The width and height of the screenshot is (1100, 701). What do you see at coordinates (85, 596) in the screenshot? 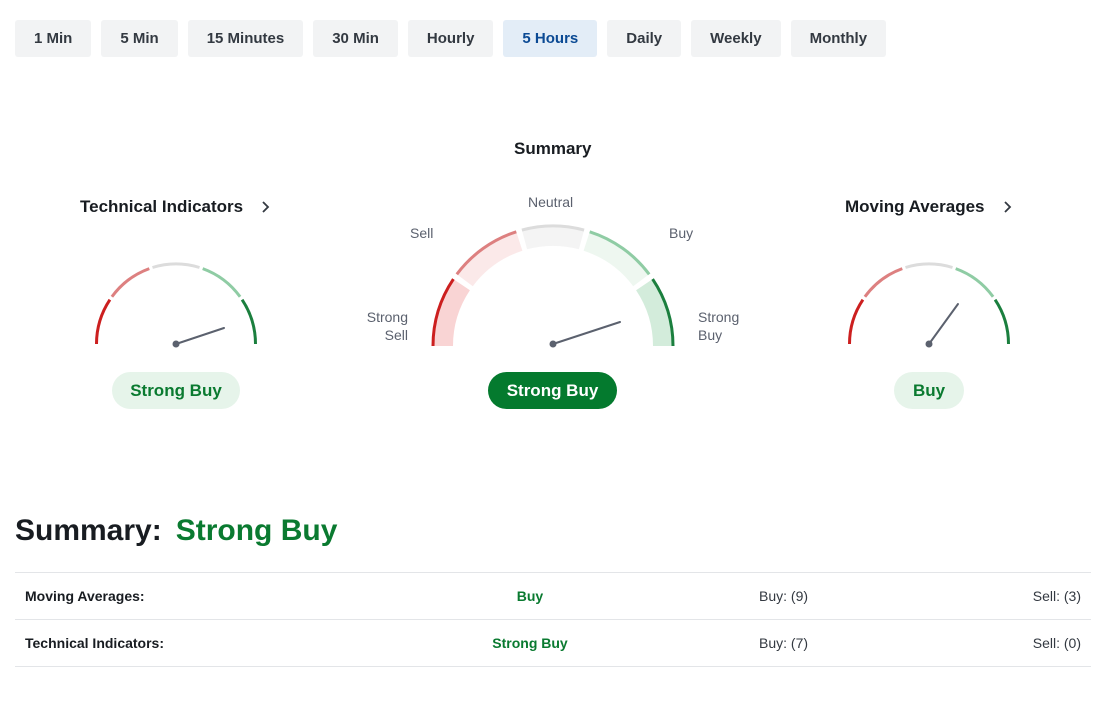
I see `row-name: Moving Averages:` at bounding box center [85, 596].